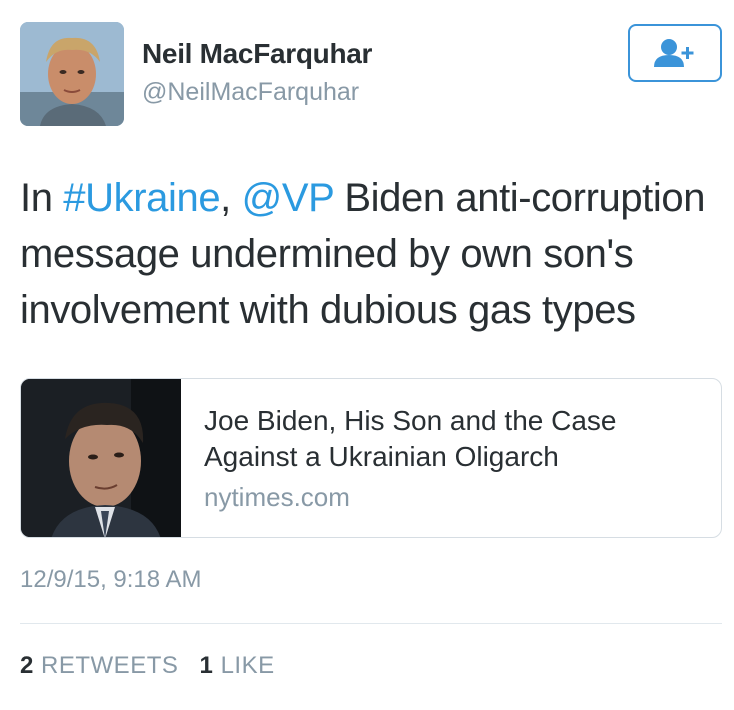  I want to click on card-thumbnail, so click(101, 458).